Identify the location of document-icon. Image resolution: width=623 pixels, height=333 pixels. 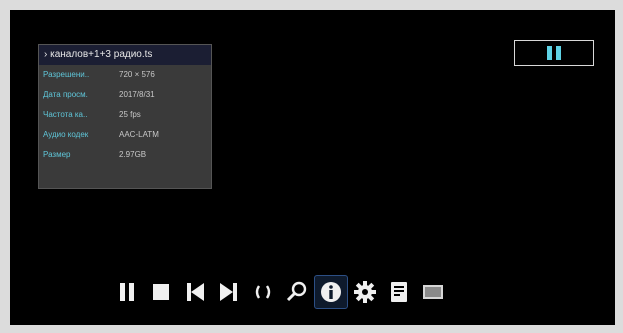
(399, 292).